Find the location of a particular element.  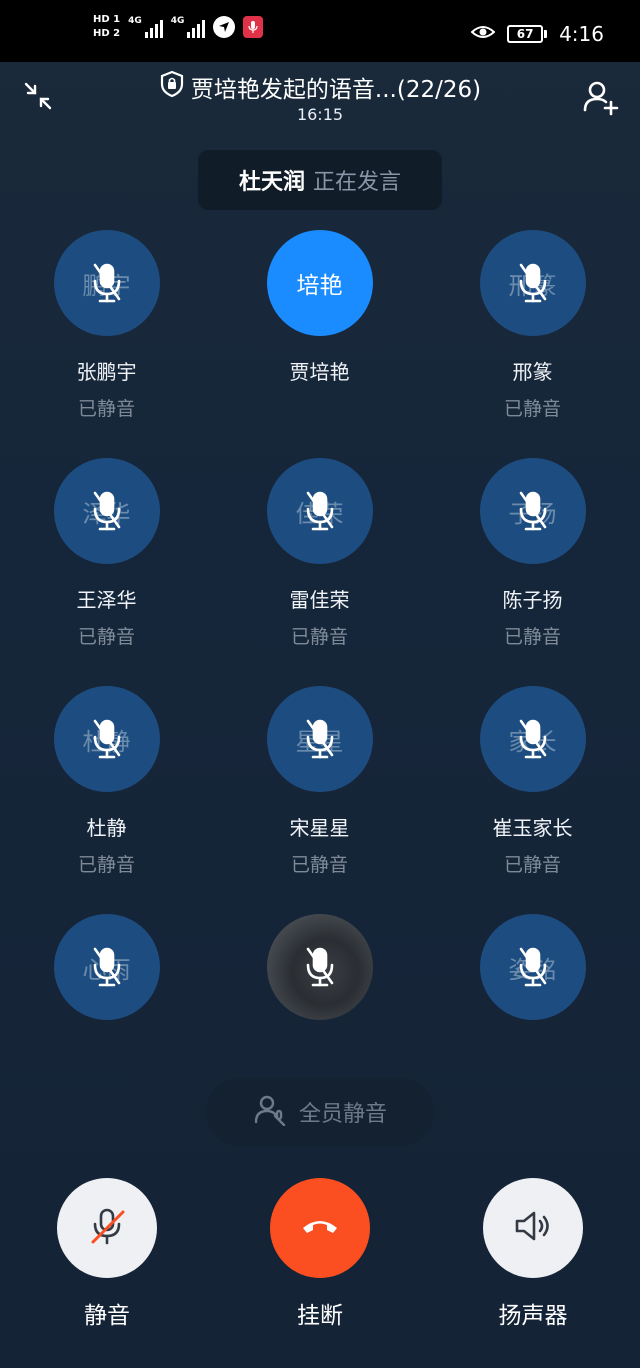

participant-avatar: 佳荣 is located at coordinates (319, 511).